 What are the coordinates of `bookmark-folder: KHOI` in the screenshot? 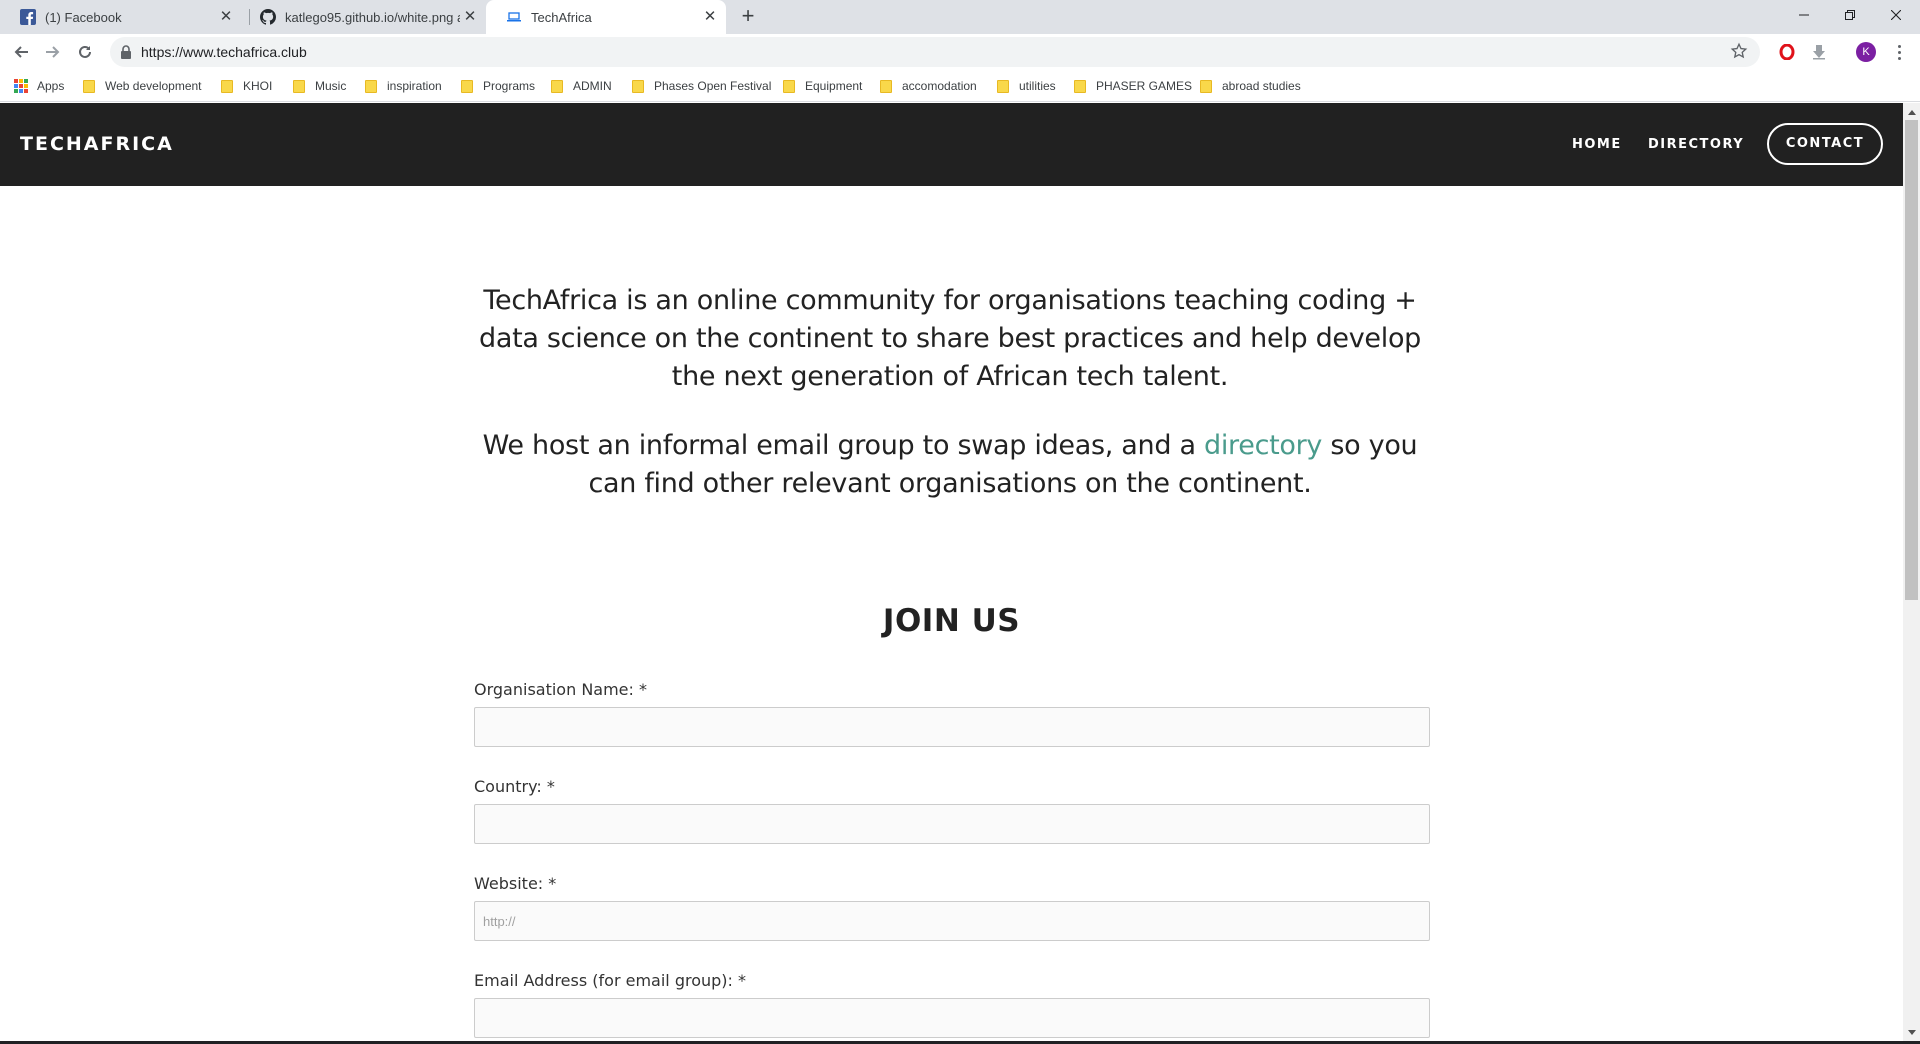 It's located at (246, 86).